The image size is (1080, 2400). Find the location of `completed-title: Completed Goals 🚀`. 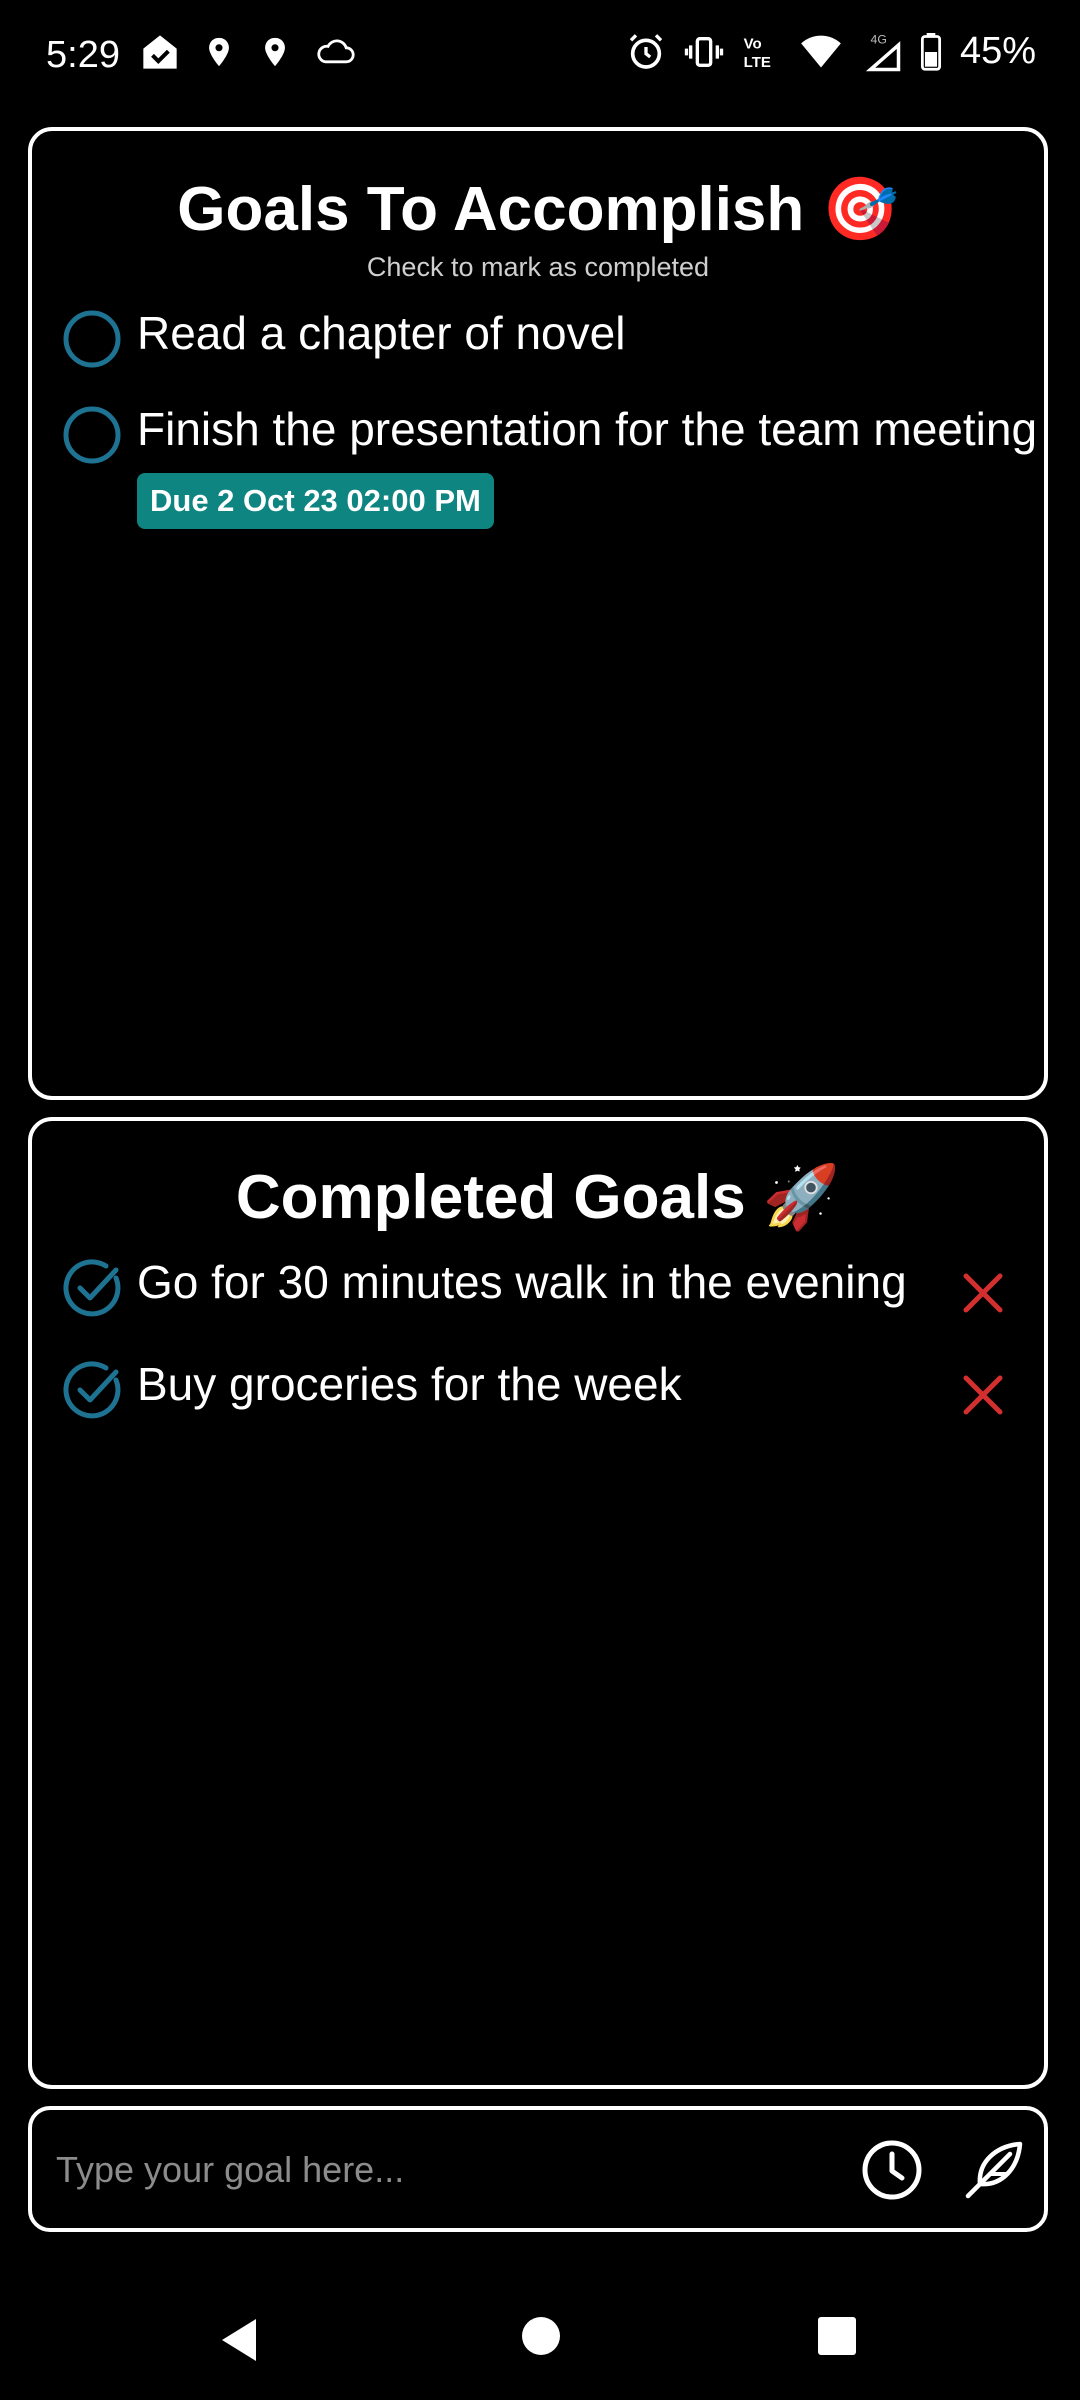

completed-title: Completed Goals 🚀 is located at coordinates (538, 1197).